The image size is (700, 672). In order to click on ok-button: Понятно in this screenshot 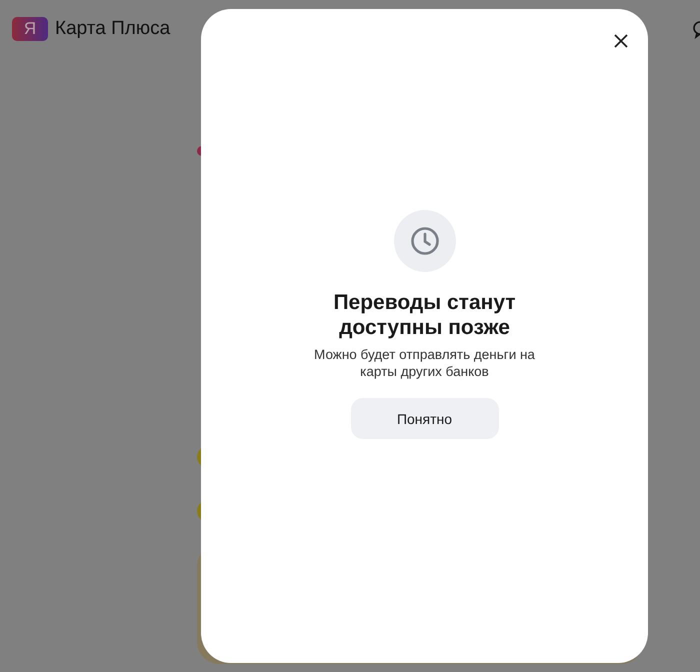, I will do `click(424, 418)`.